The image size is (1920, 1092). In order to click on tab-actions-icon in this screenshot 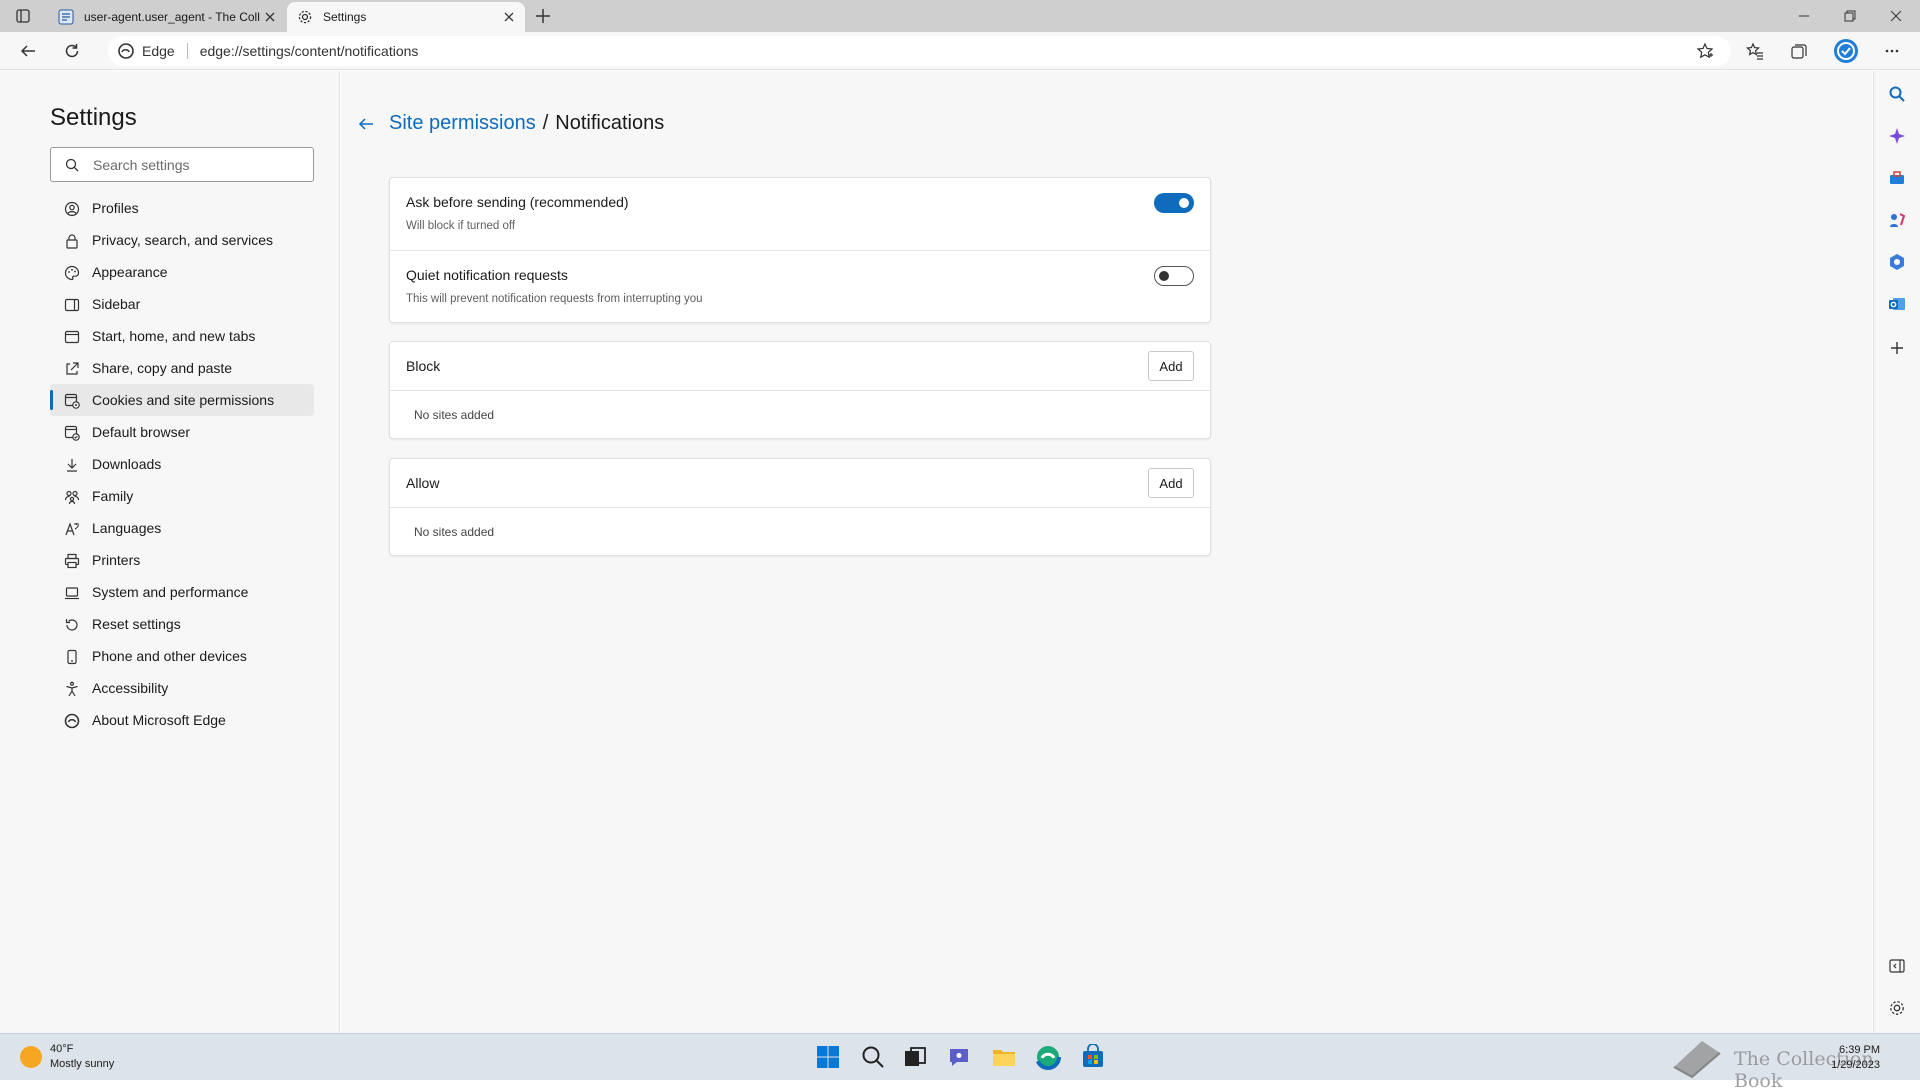, I will do `click(23, 16)`.